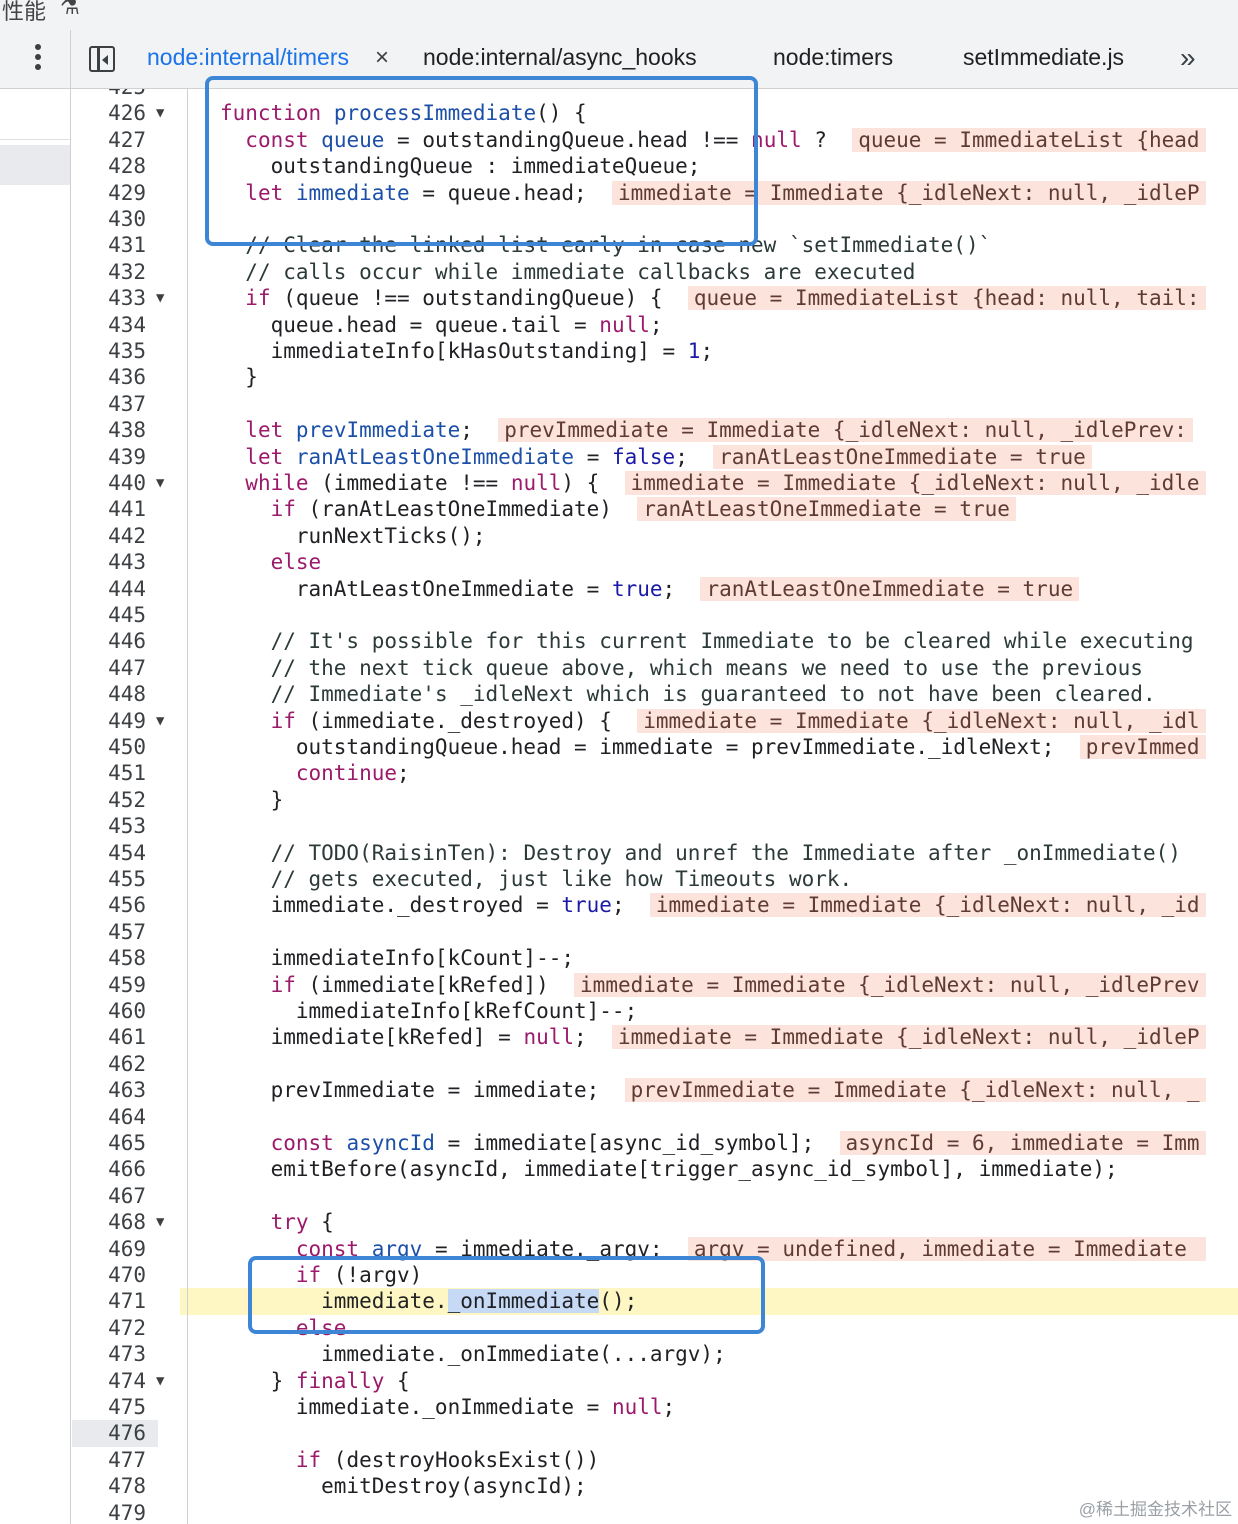 This screenshot has height=1524, width=1238. Describe the element at coordinates (655, 1222) in the screenshot. I see `code-line: 468 ▼ try {` at that location.